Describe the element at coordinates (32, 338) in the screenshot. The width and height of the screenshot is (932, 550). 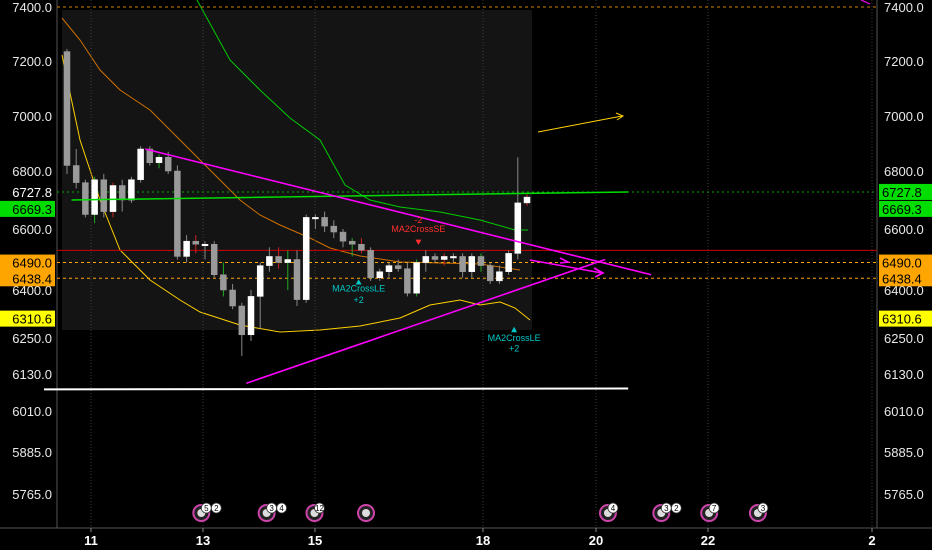
I see `y-tick-left: 6250.0` at that location.